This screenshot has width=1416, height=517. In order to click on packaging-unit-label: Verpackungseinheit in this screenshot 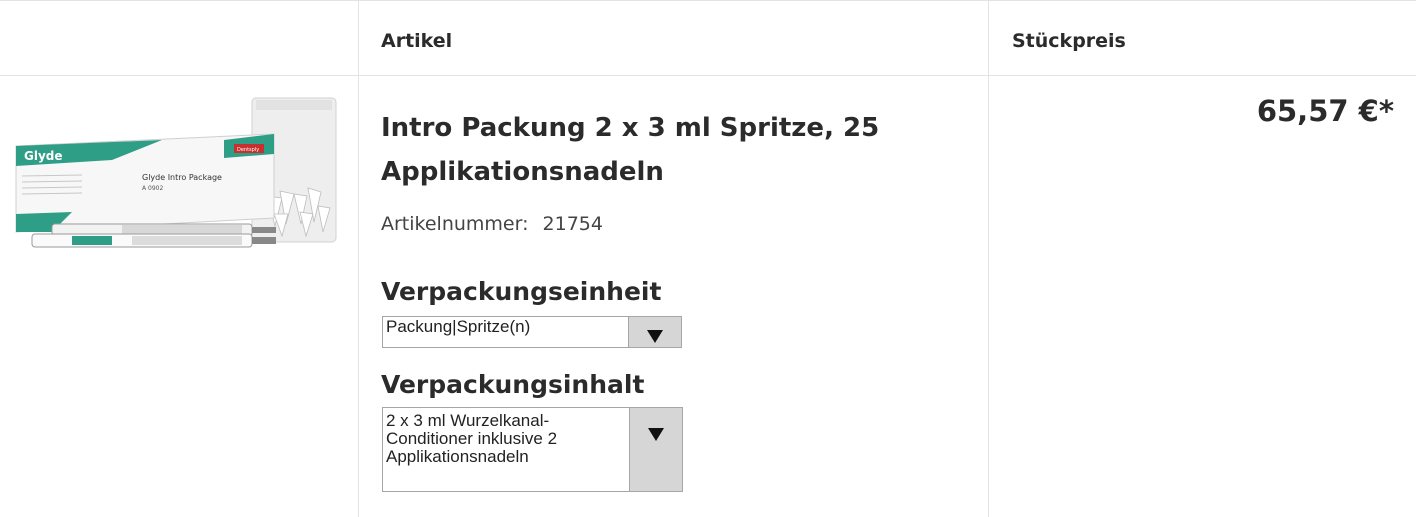, I will do `click(521, 291)`.